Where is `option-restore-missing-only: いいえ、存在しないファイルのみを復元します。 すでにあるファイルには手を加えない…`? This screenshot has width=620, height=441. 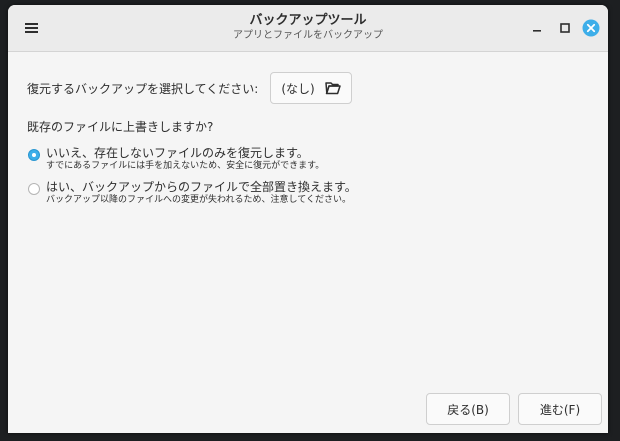 option-restore-missing-only: いいえ、存在しないファイルのみを復元します。 すでにあるファイルには手を加えない… is located at coordinates (176, 159).